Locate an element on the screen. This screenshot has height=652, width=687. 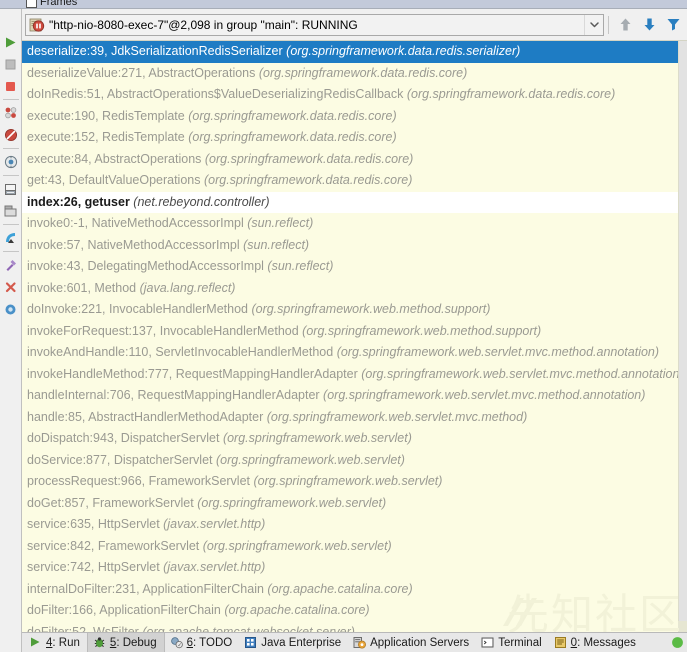
pause-program-button is located at coordinates (11, 64).